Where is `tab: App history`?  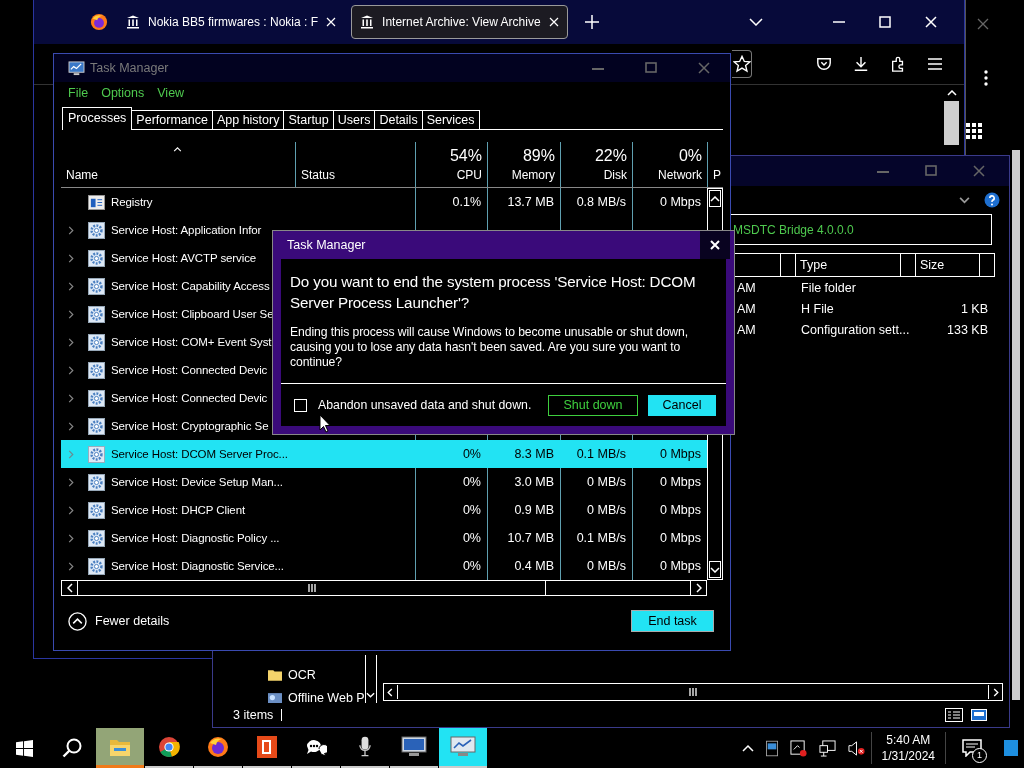
tab: App history is located at coordinates (248, 119).